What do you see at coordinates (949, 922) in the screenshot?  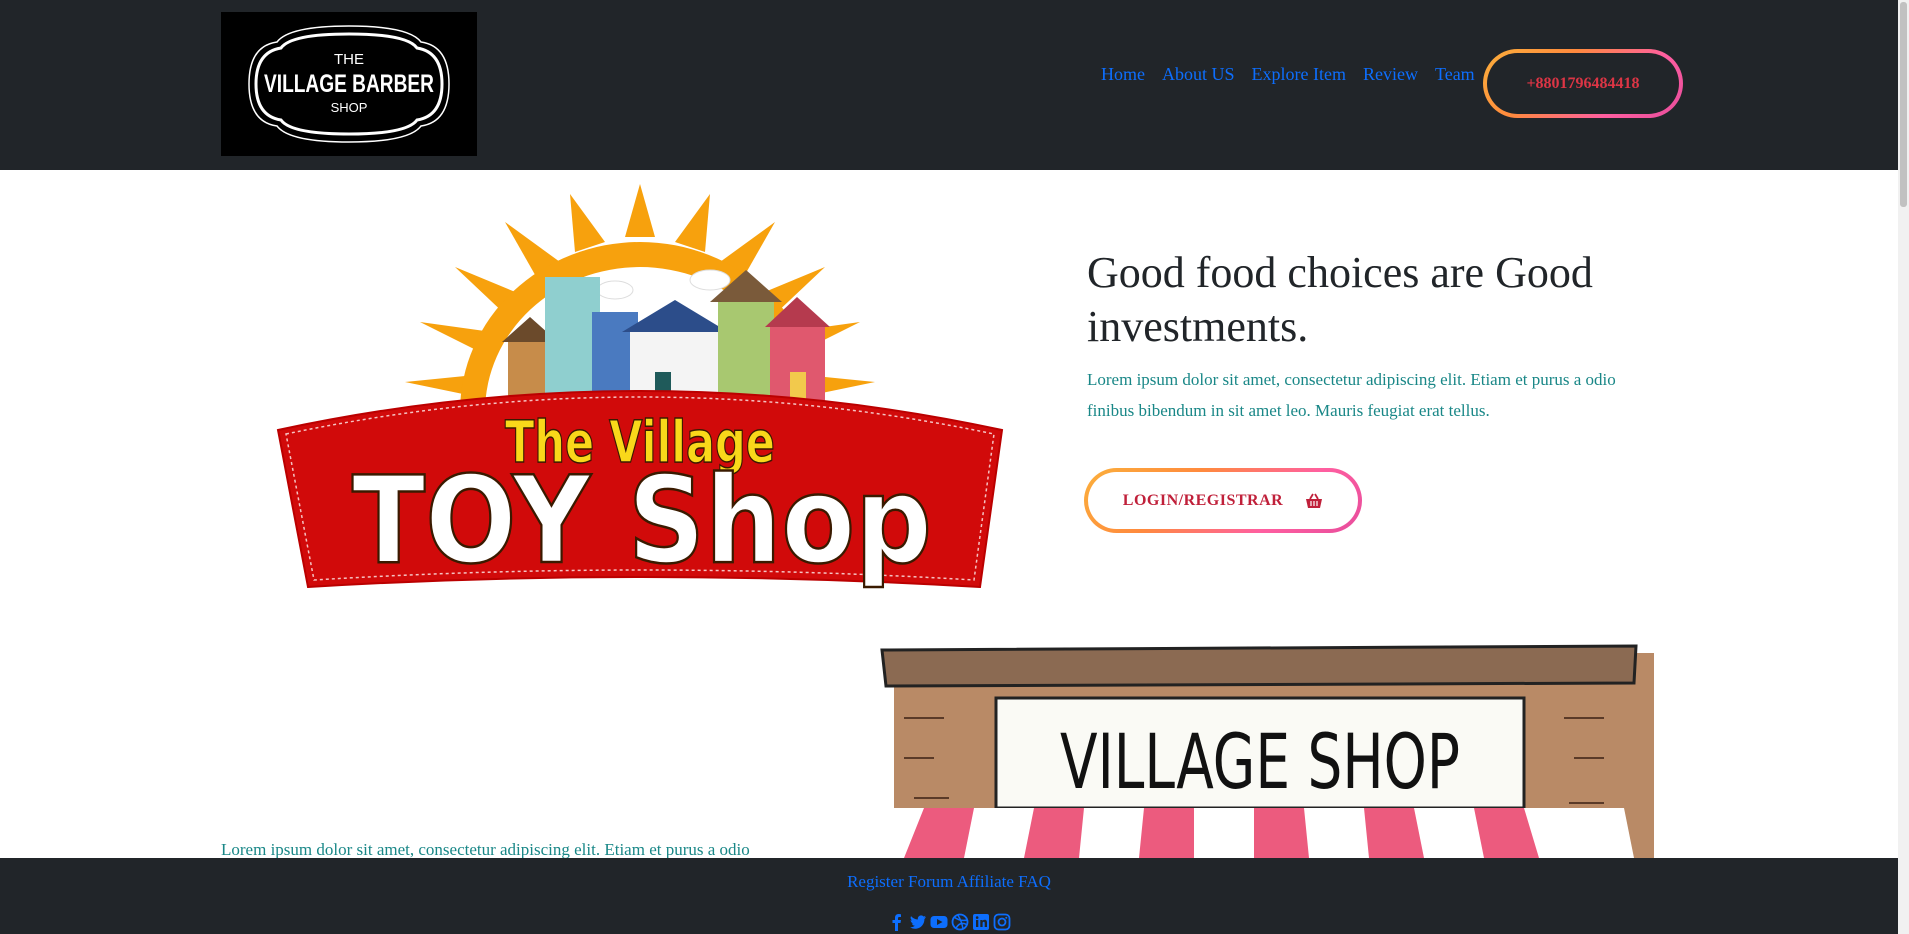 I see `social-links` at bounding box center [949, 922].